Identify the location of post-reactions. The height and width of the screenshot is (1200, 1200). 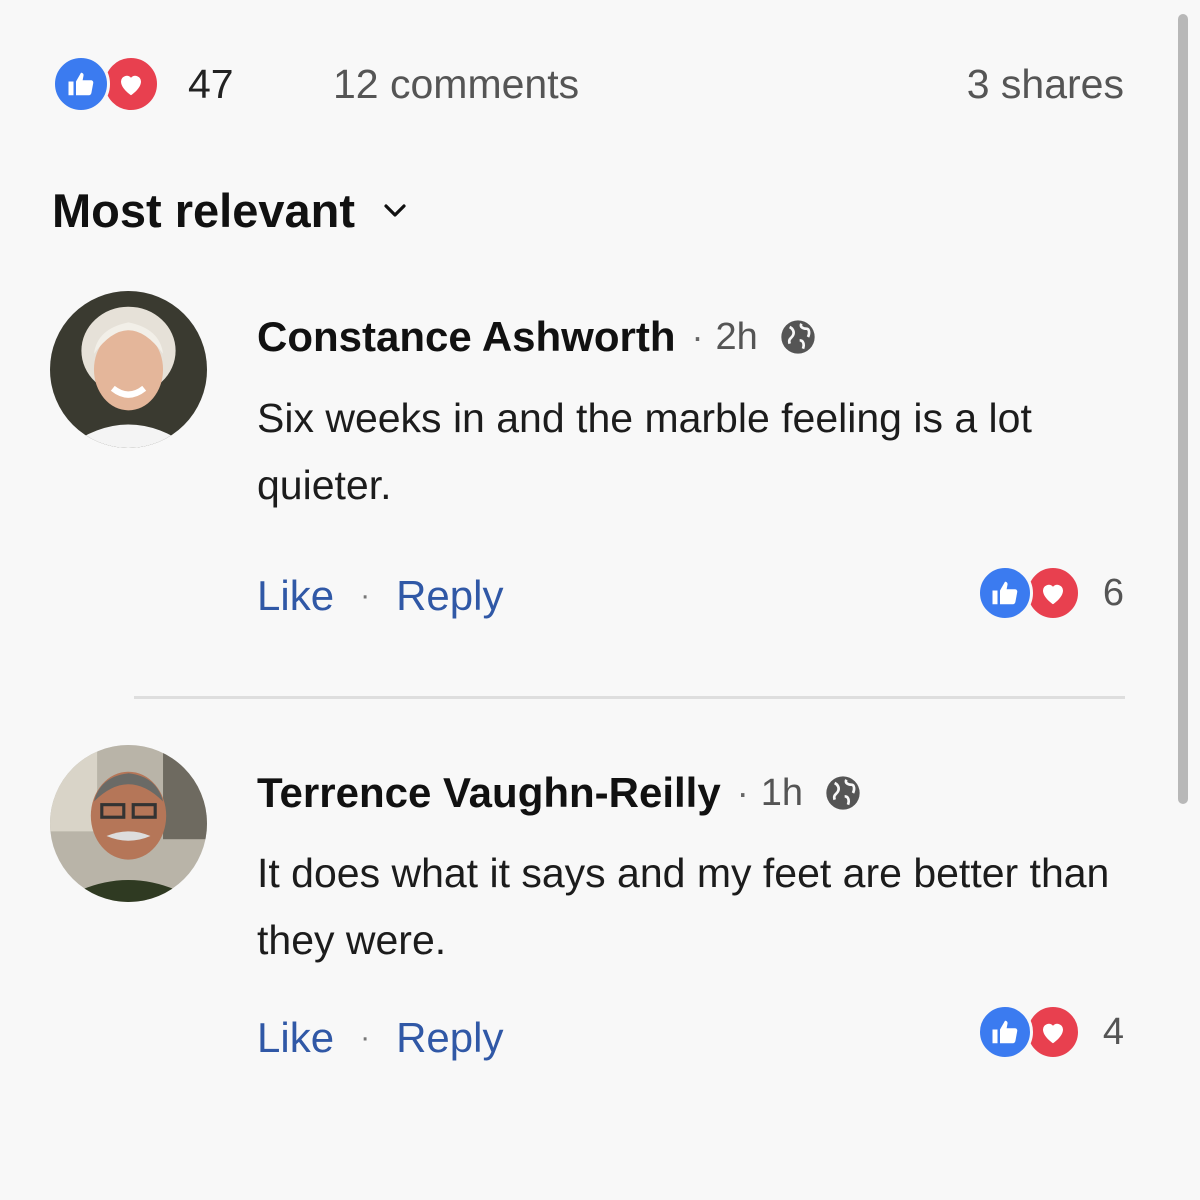
(106, 84).